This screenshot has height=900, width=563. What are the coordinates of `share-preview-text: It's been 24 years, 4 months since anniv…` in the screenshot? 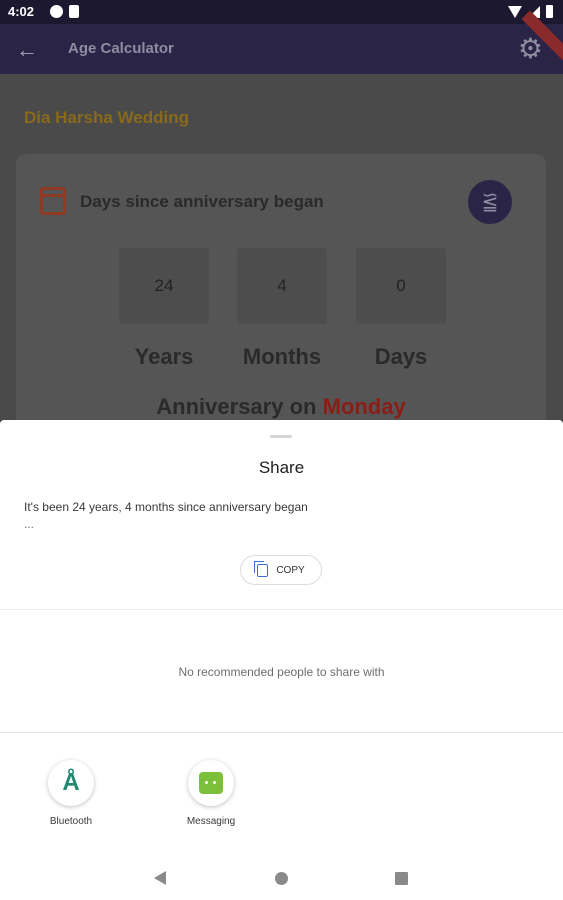 It's located at (166, 507).